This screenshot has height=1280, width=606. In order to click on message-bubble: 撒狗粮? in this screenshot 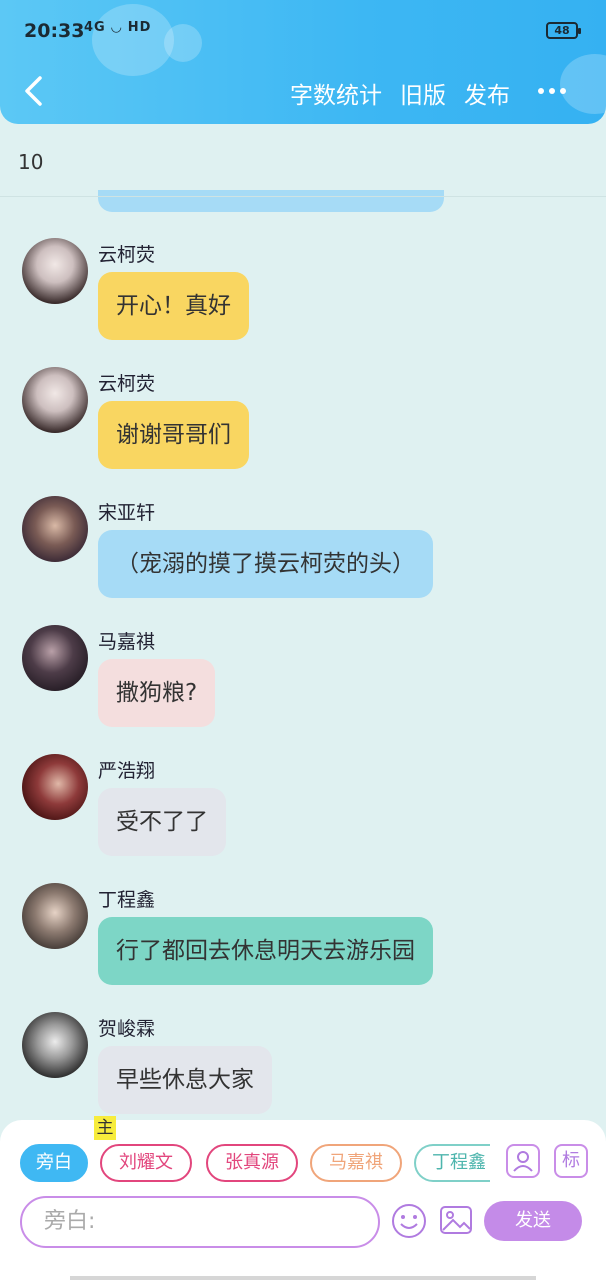, I will do `click(157, 693)`.